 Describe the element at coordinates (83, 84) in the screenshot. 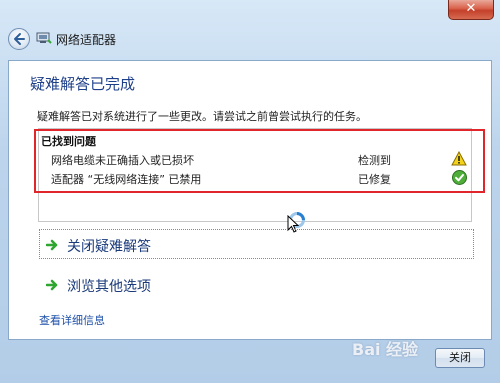

I see `page-heading: 疑难解答已完成` at that location.